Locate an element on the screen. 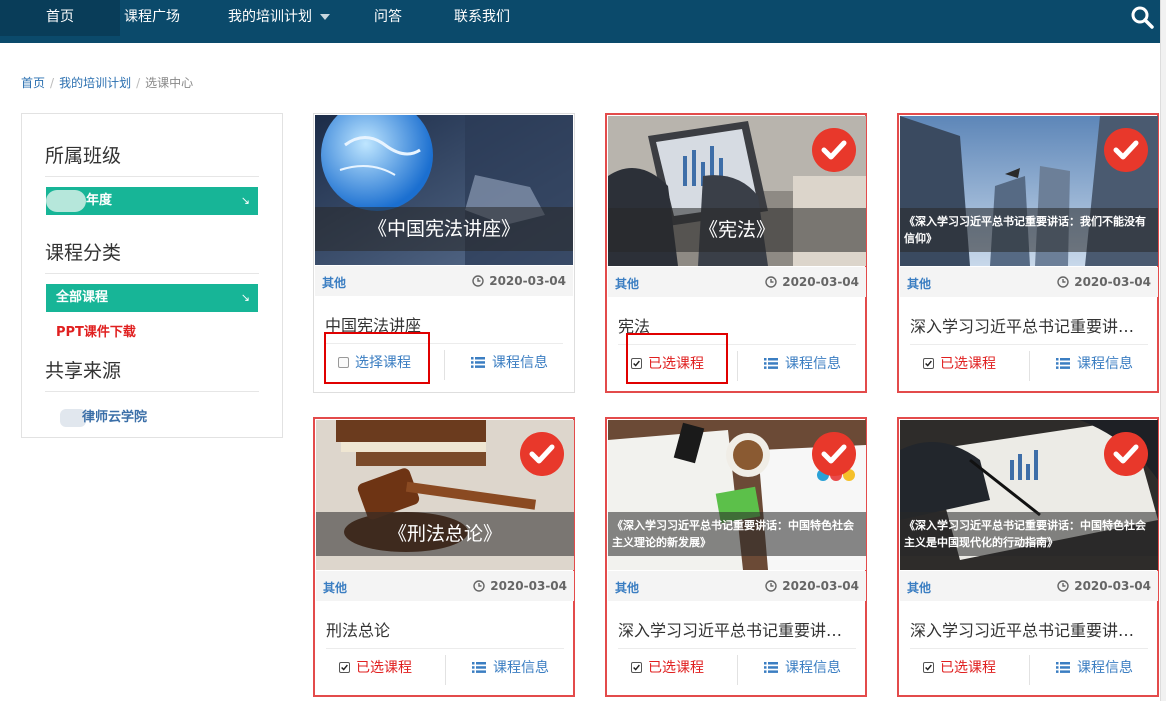  ppt-download-link: PPT课件下载 is located at coordinates (96, 330).